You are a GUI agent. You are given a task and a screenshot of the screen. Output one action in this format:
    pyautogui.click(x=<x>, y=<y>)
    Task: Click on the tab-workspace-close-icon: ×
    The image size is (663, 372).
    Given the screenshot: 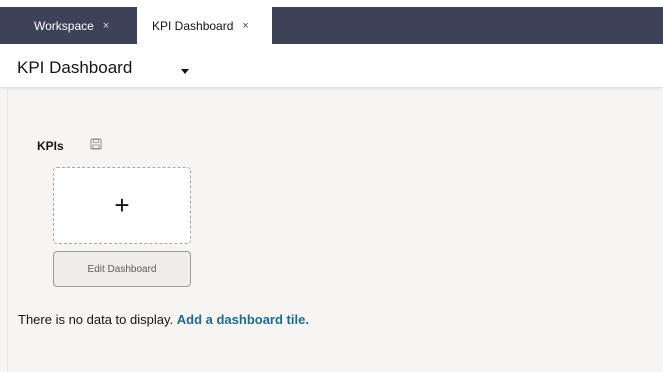 What is the action you would take?
    pyautogui.click(x=106, y=26)
    